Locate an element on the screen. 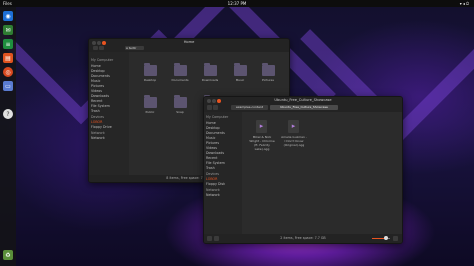 This screenshot has width=474, height=266. file-label: Pictures is located at coordinates (268, 80).